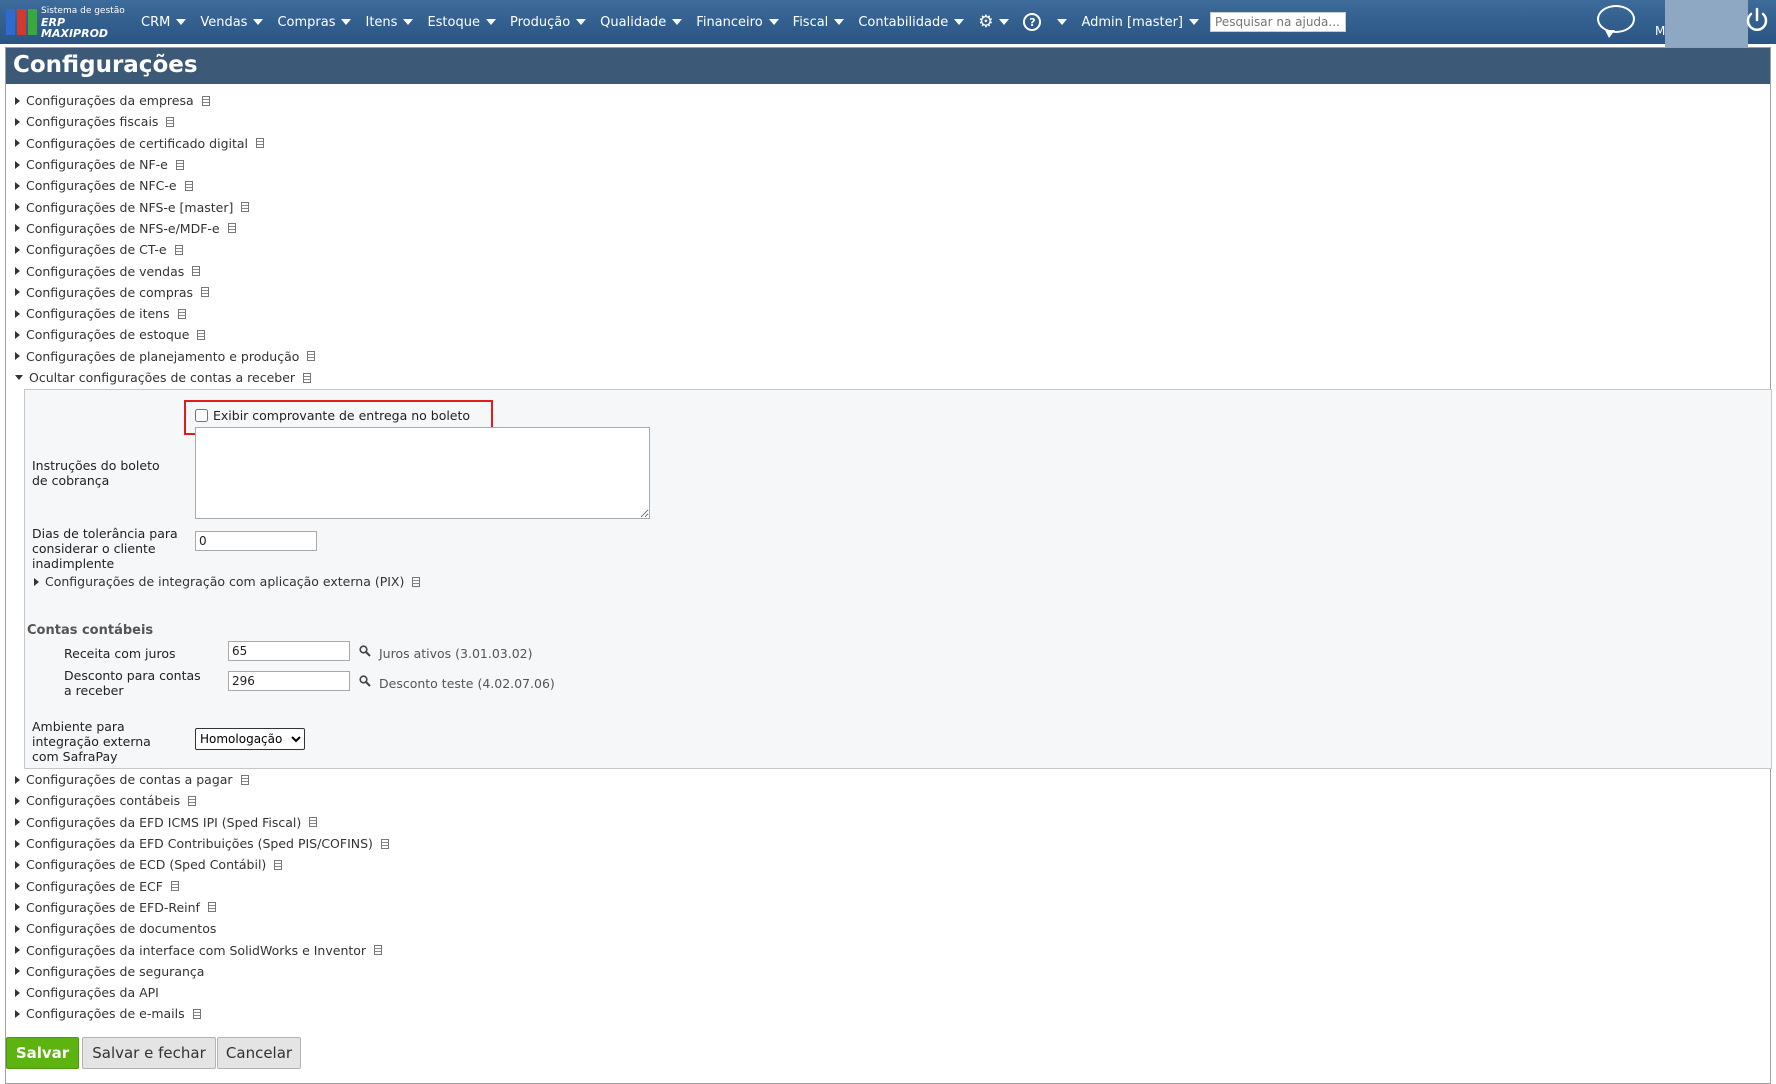 This screenshot has height=1084, width=1776. What do you see at coordinates (165, 356) in the screenshot?
I see `config-section-item: Configurações de planejamento e produção` at bounding box center [165, 356].